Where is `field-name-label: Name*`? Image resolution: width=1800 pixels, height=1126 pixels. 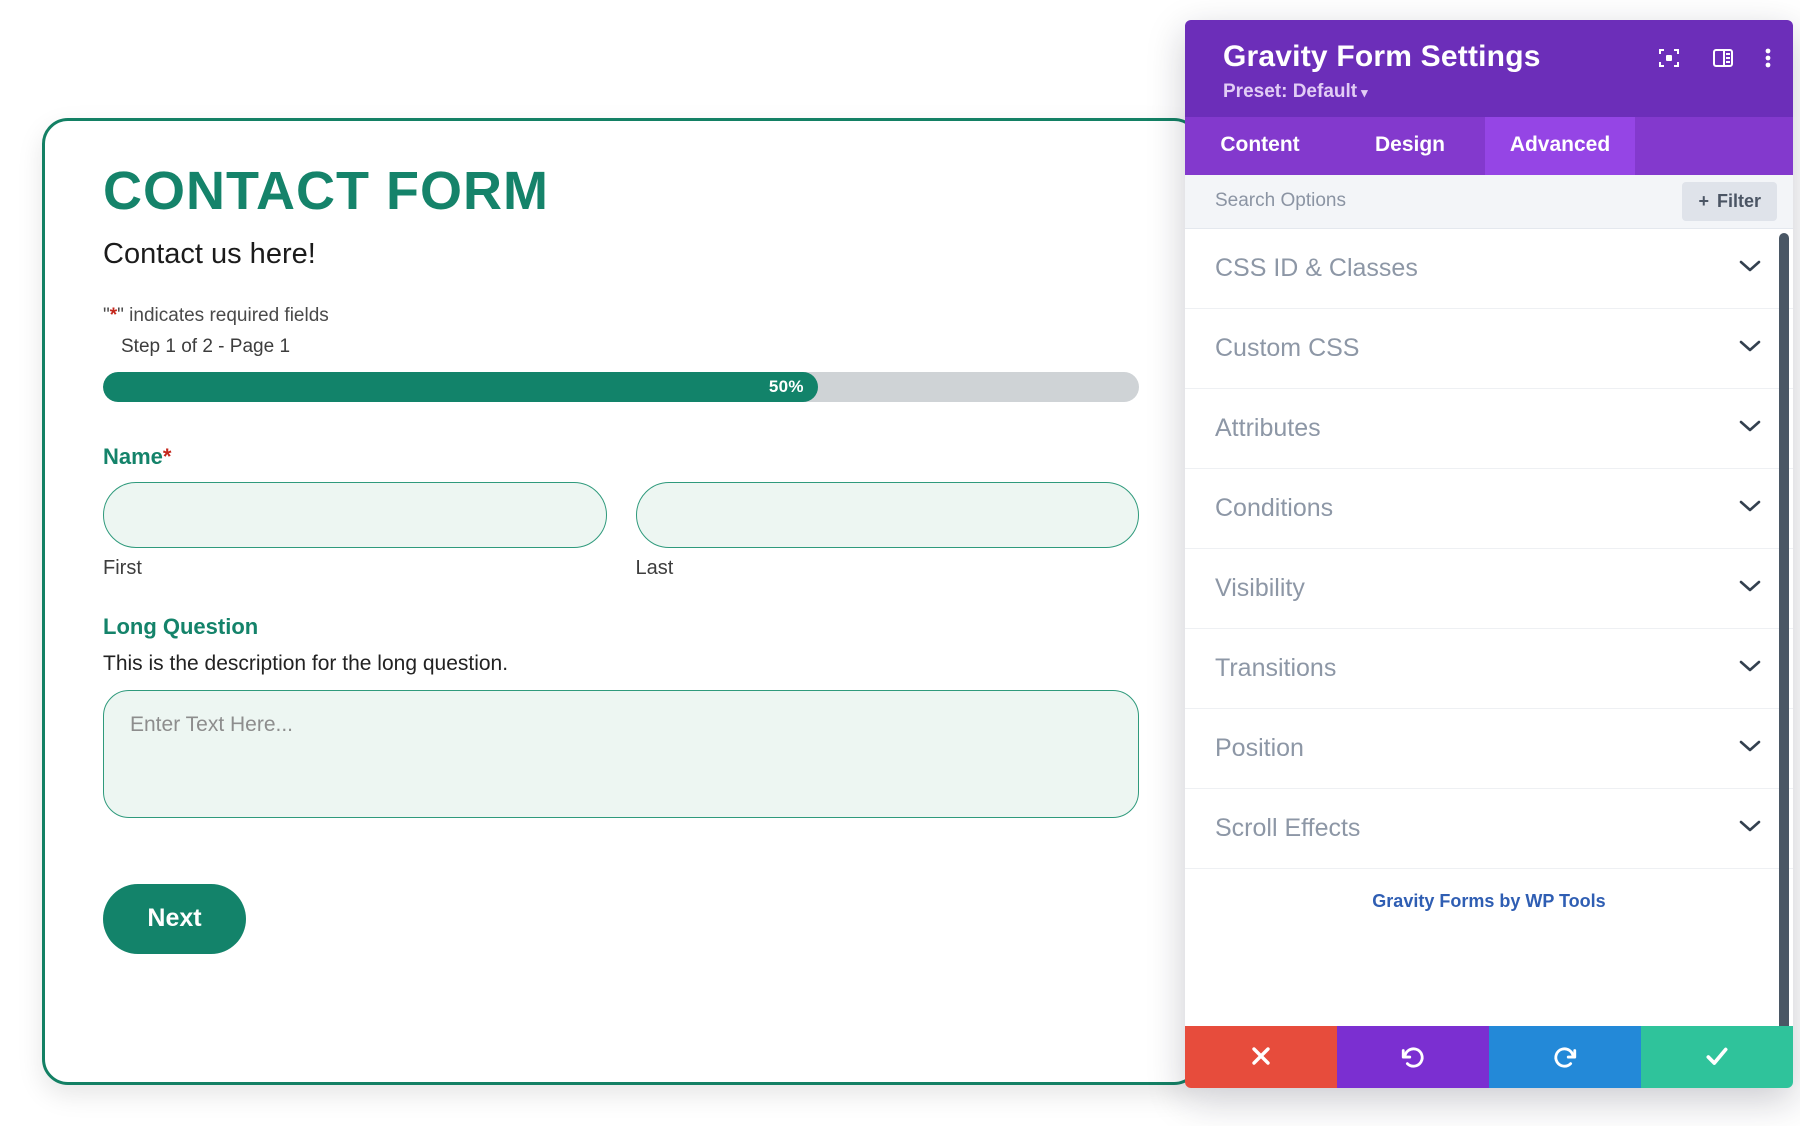
field-name-label: Name* is located at coordinates (621, 457).